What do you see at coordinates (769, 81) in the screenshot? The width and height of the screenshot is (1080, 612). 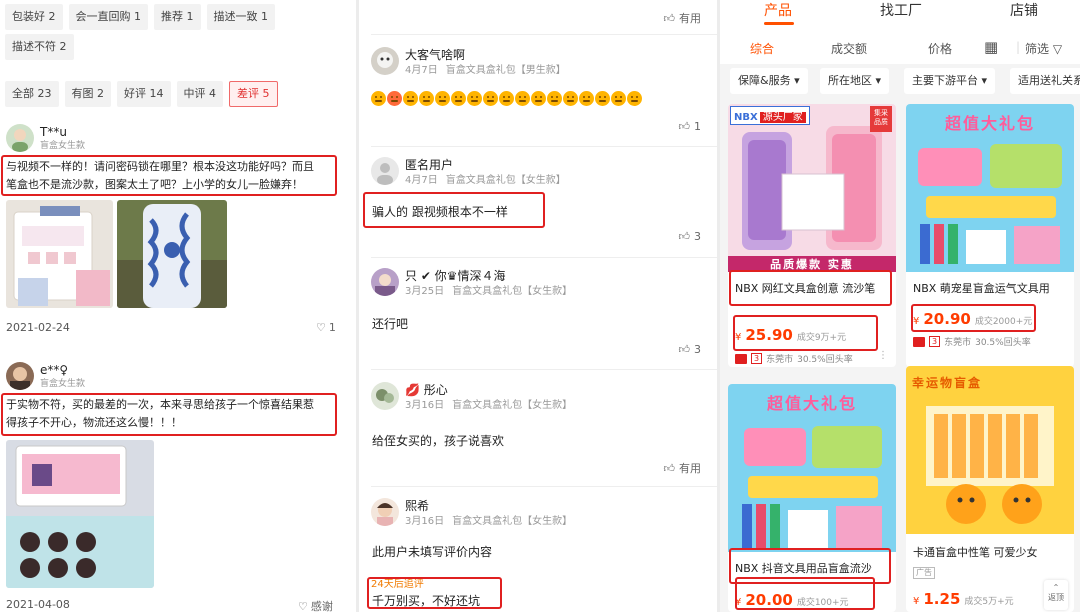 I see `filter-guarantee: 保障&服务 ▾` at bounding box center [769, 81].